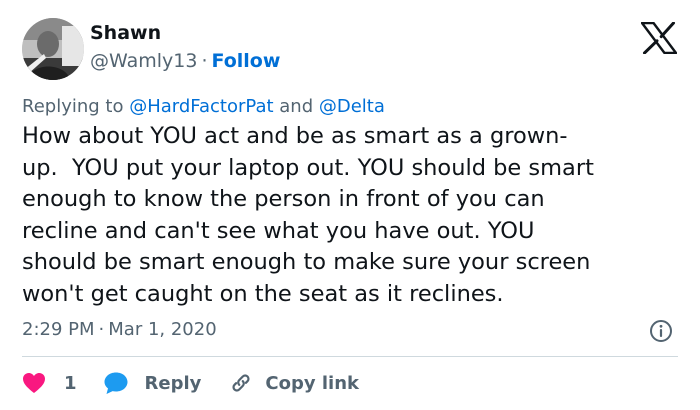  Describe the element at coordinates (70, 383) in the screenshot. I see `like-count: 1` at that location.